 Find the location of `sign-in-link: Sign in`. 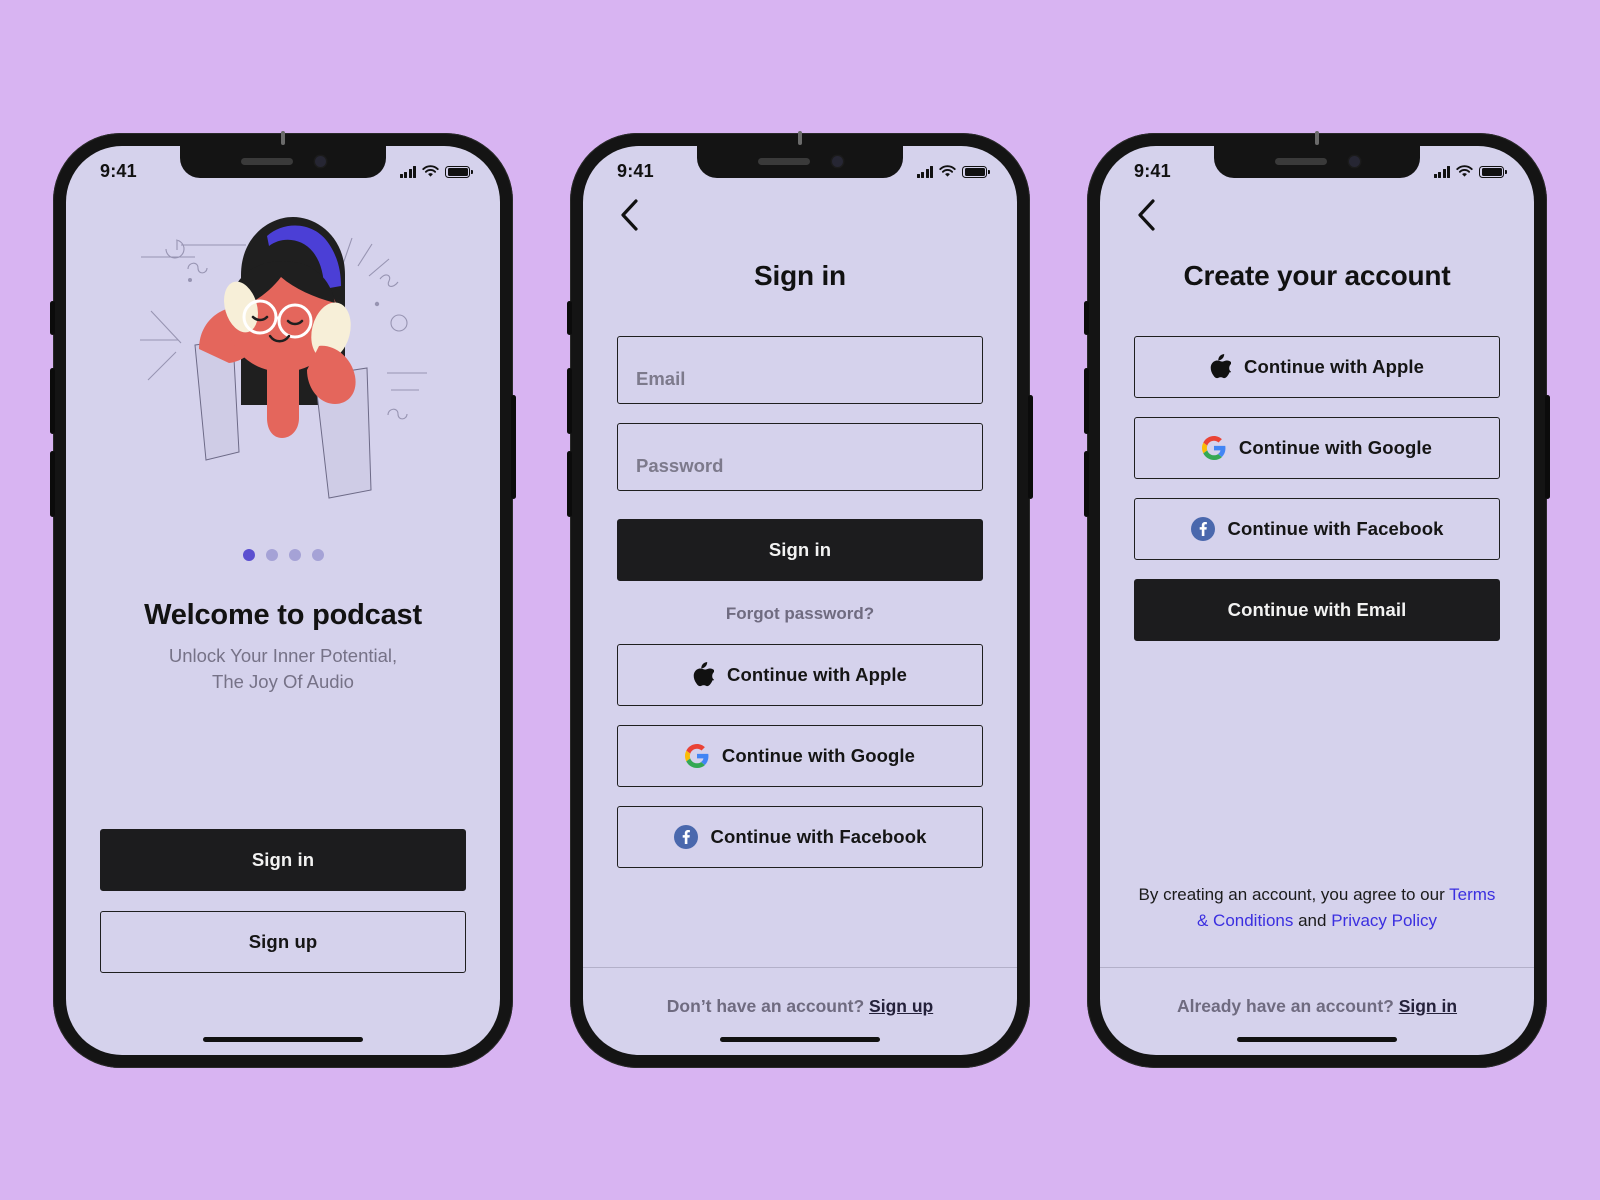

sign-in-link: Sign in is located at coordinates (1428, 1006).